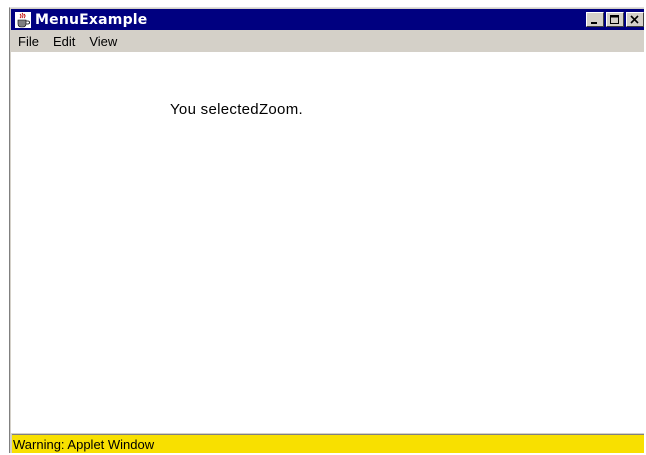  What do you see at coordinates (236, 109) in the screenshot?
I see `selection-message: You selectedZoom.` at bounding box center [236, 109].